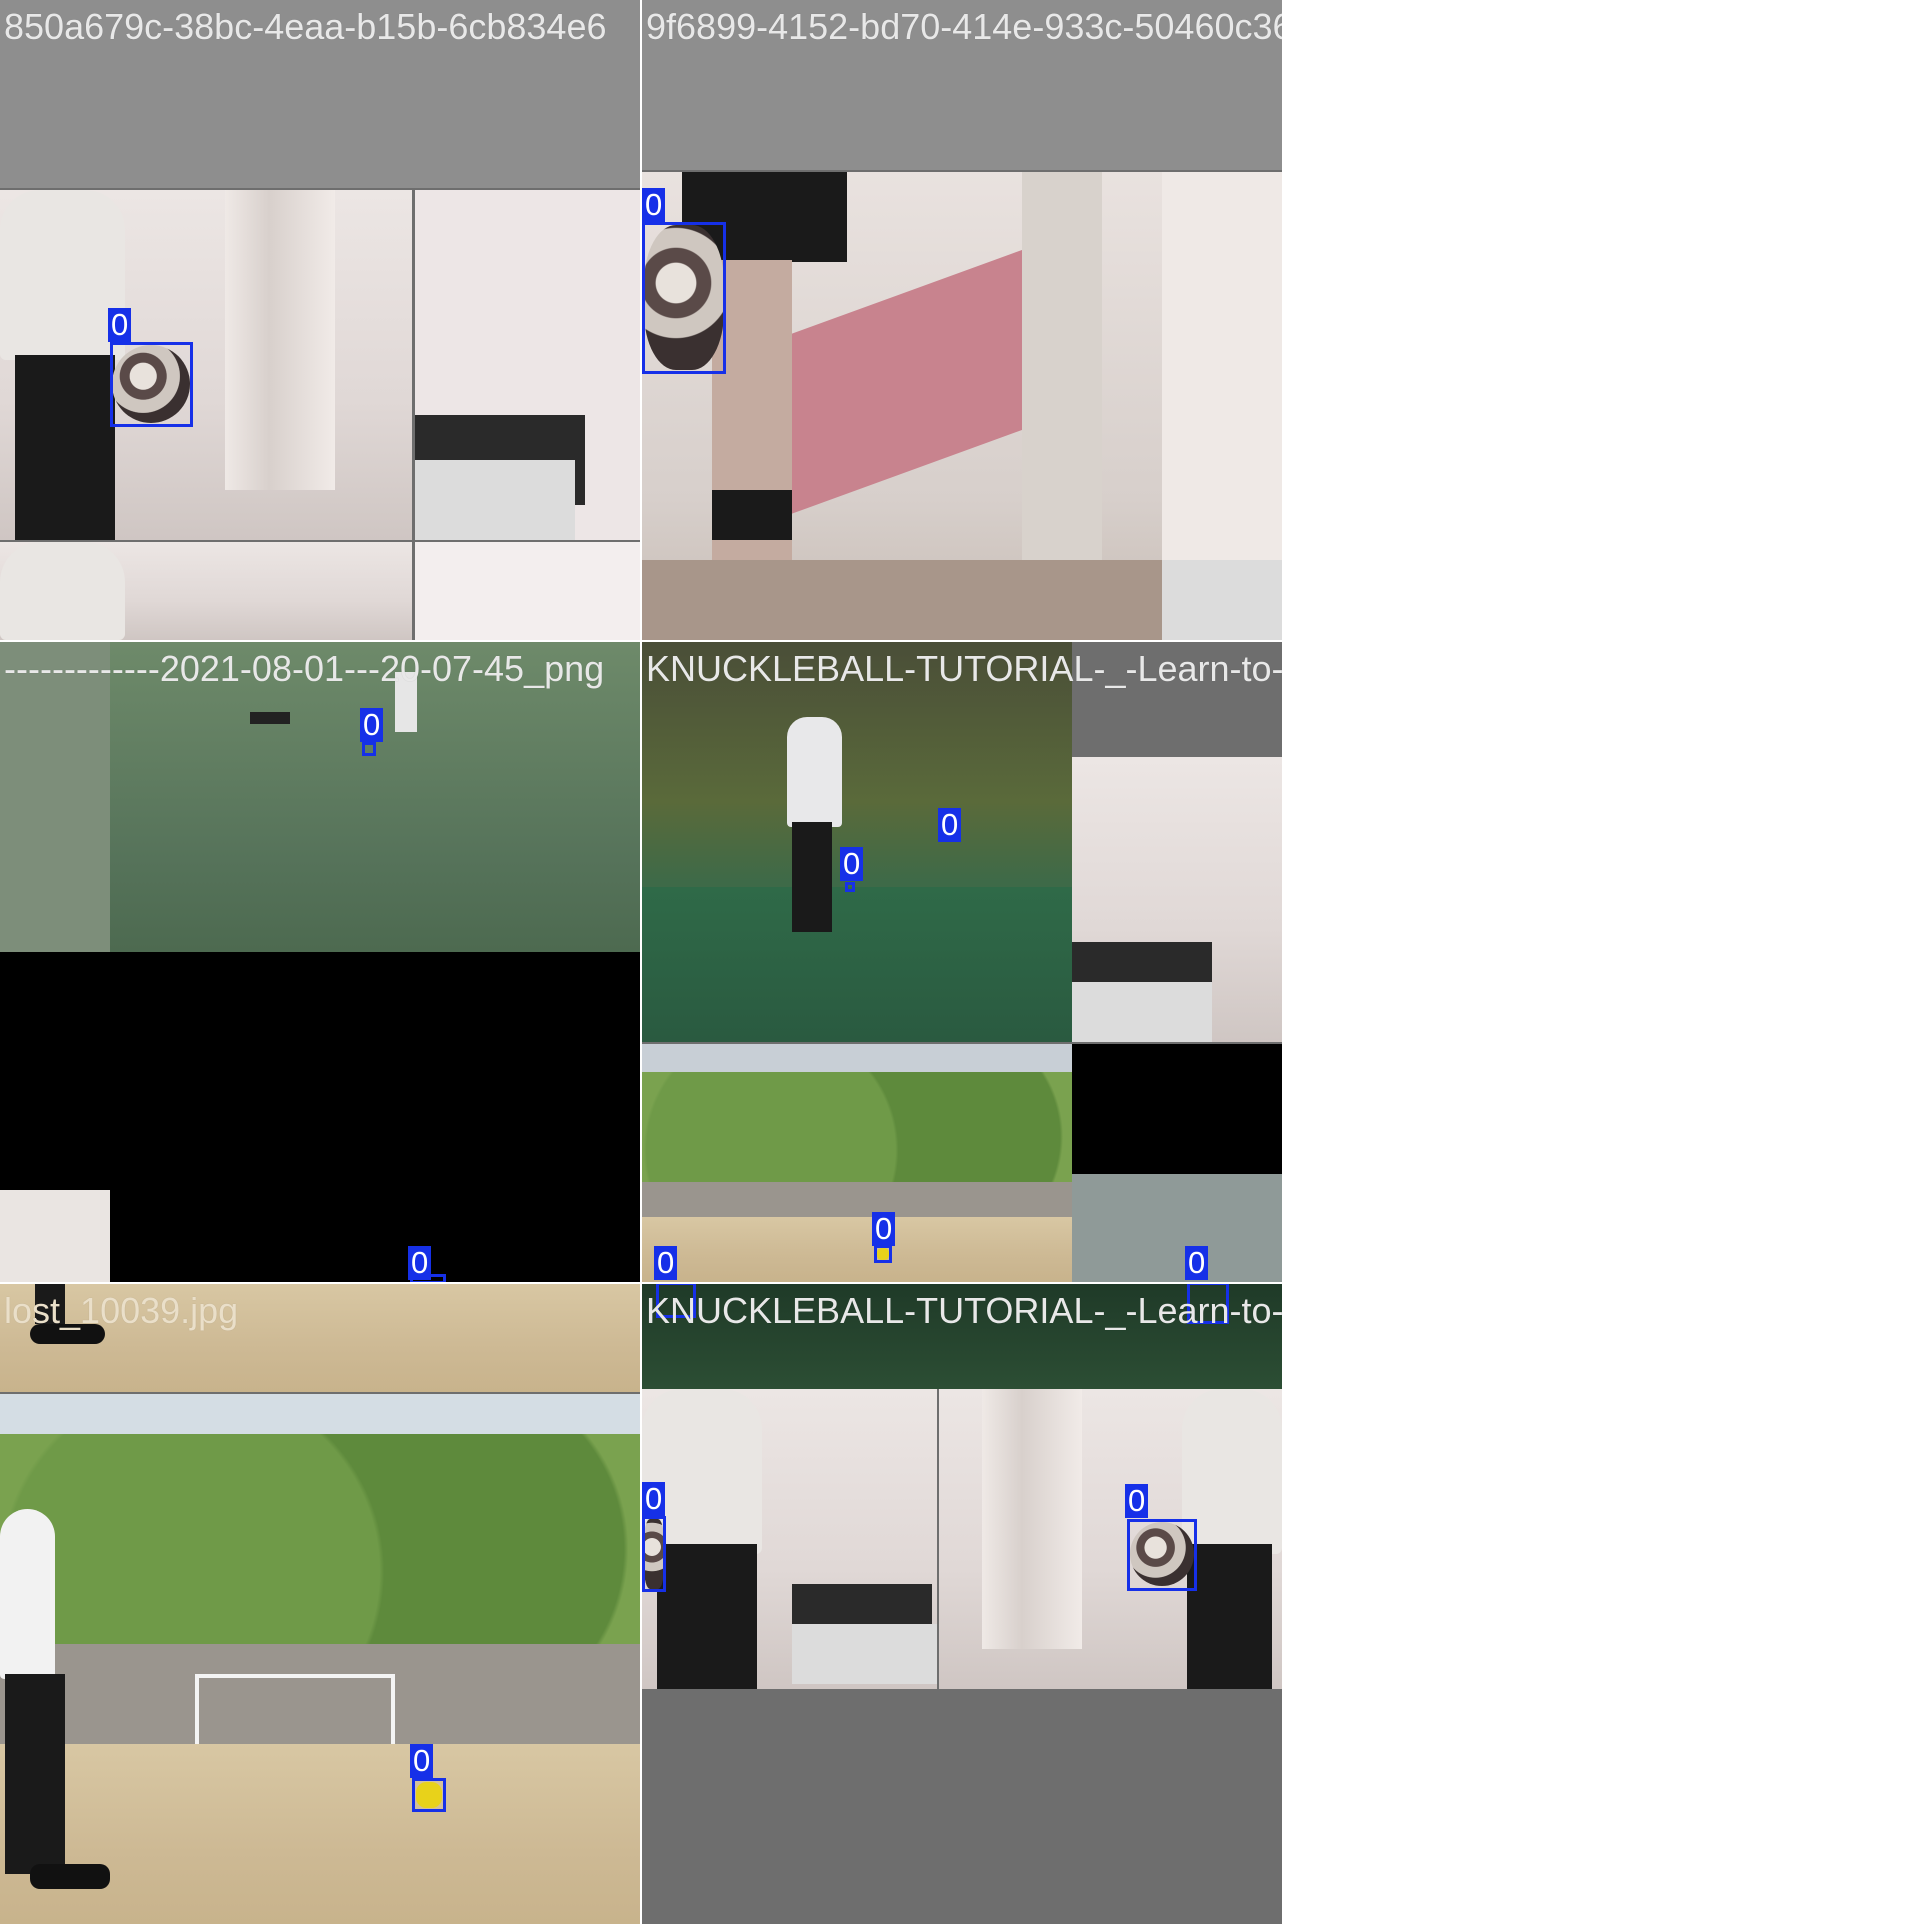  What do you see at coordinates (320, 1604) in the screenshot?
I see `mosaic-tile-5: 0 lost_10039.jpg` at bounding box center [320, 1604].